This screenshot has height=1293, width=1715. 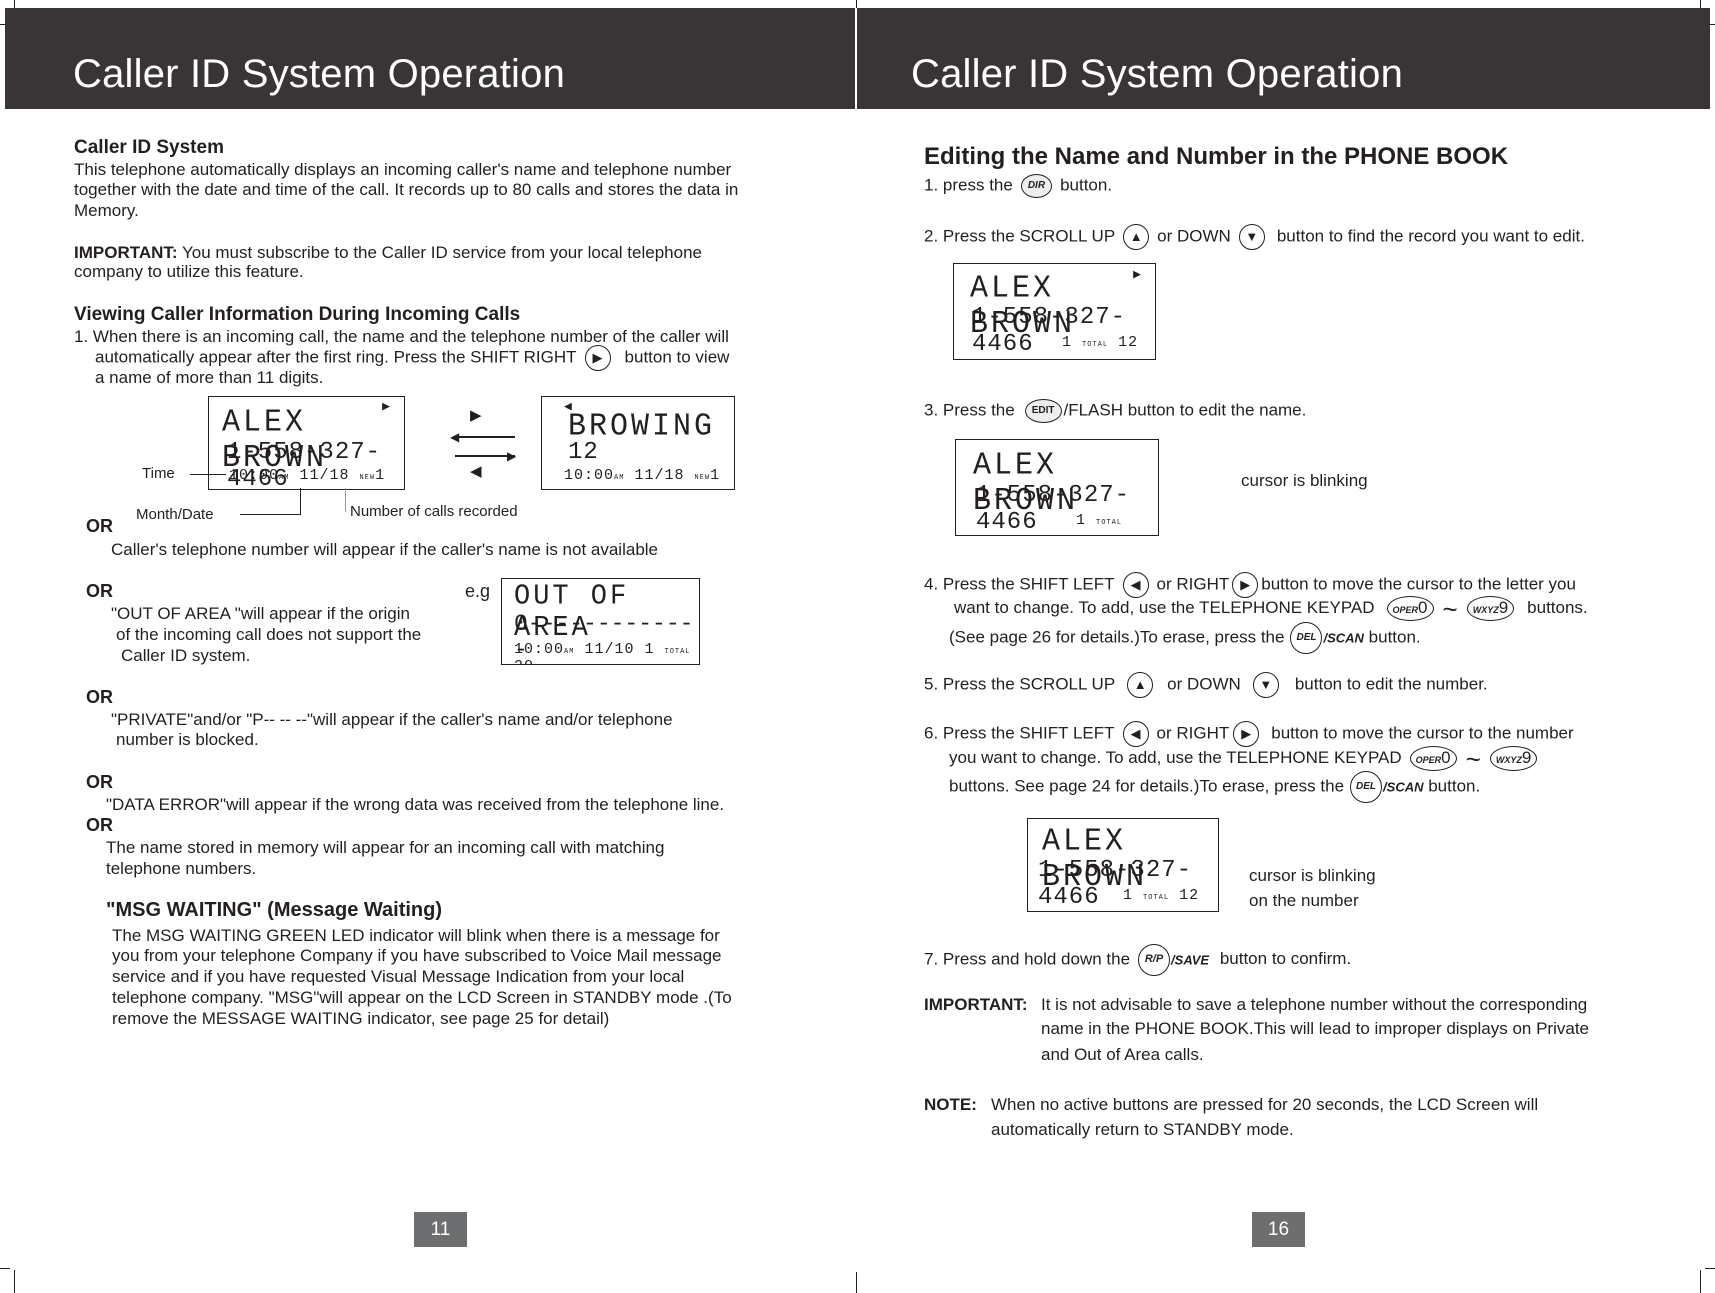 What do you see at coordinates (1157, 74) in the screenshot?
I see `right-page-title: Caller ID System Operation` at bounding box center [1157, 74].